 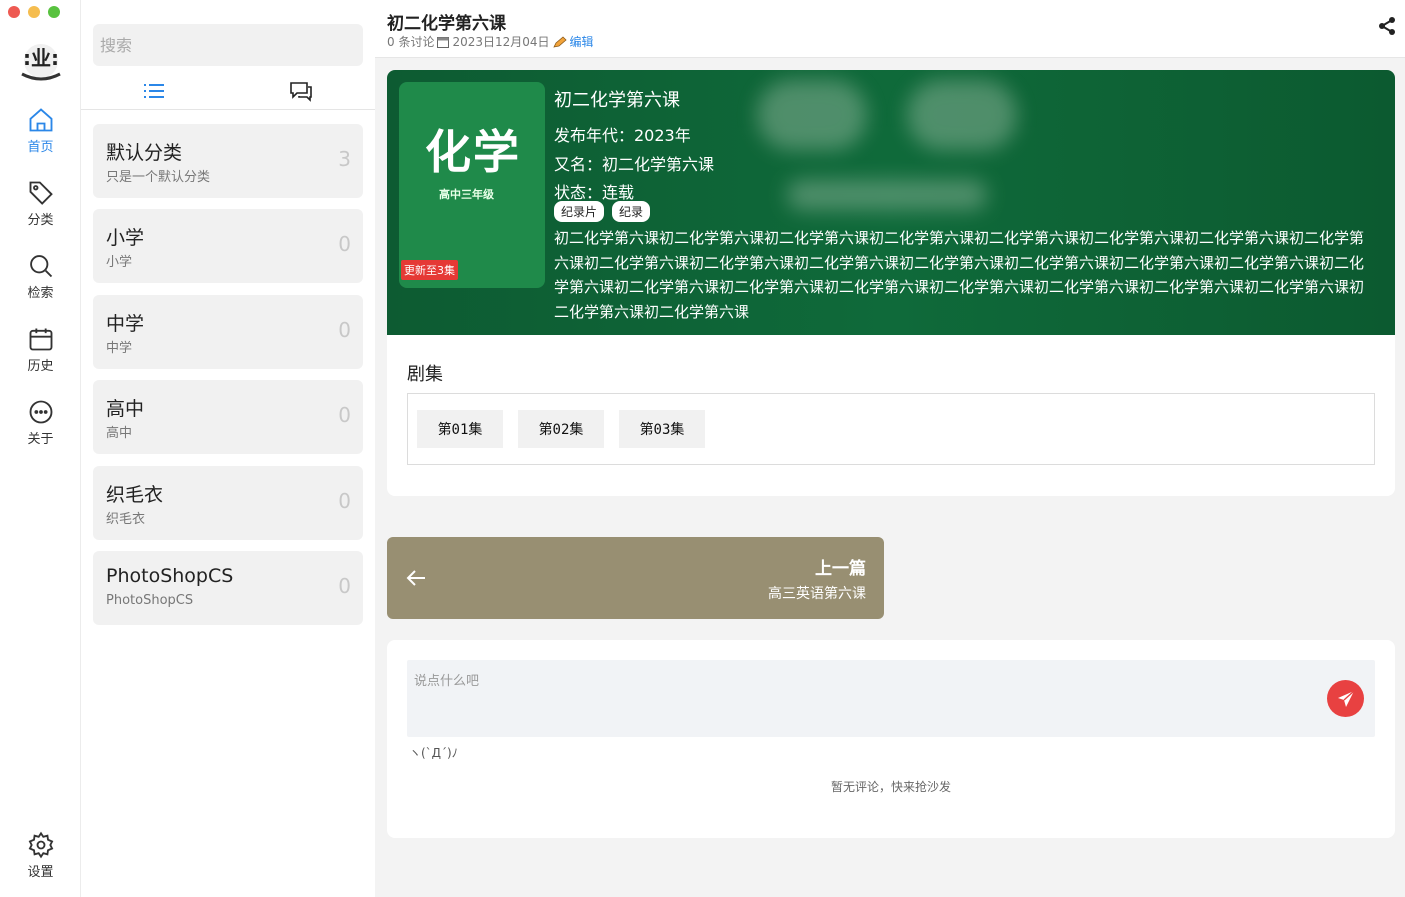 What do you see at coordinates (579, 211) in the screenshot?
I see `tag-badge: 纪录片` at bounding box center [579, 211].